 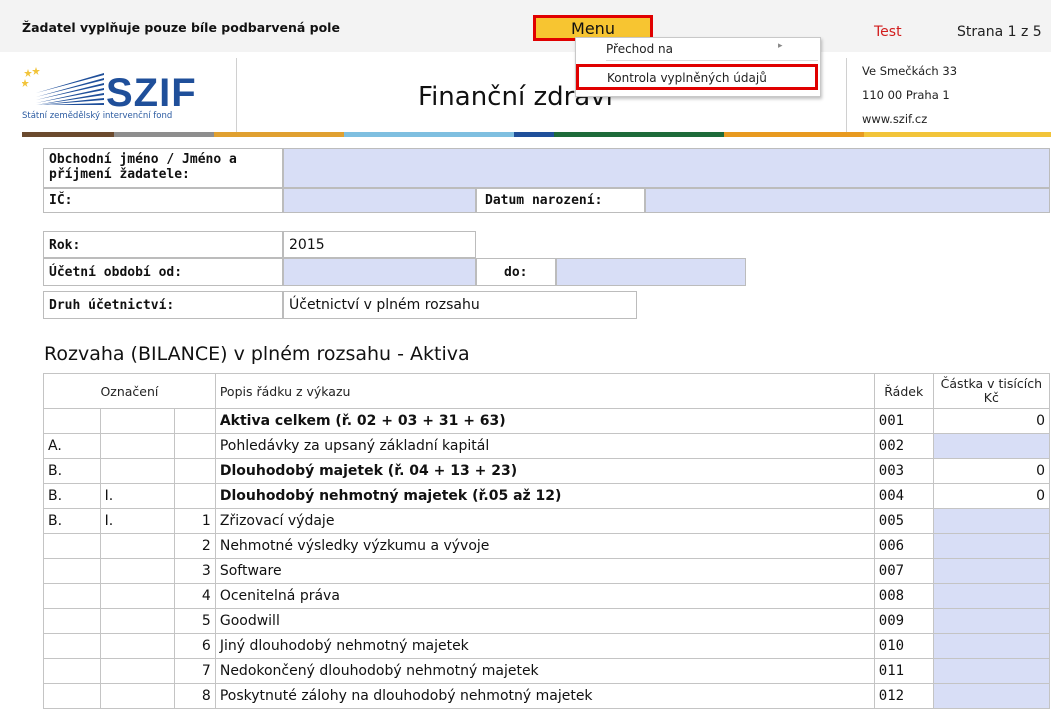 I want to click on table-row: 6 Jiný dlouhodobý nehmotný majetek 010, so click(x=547, y=646).